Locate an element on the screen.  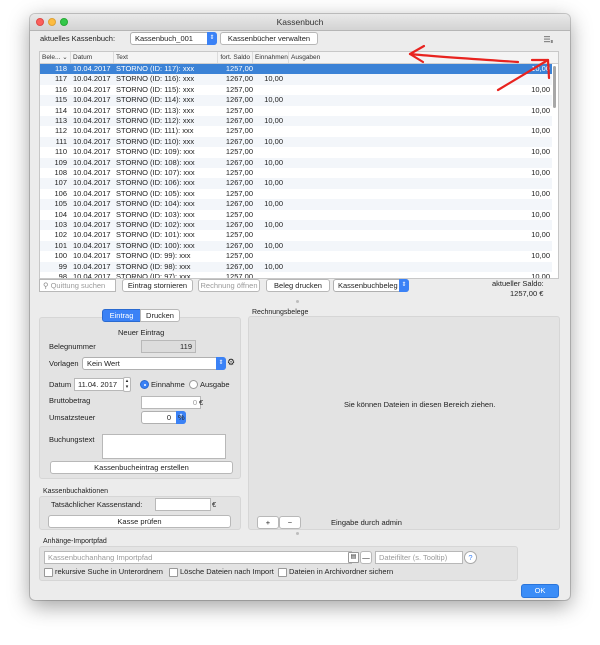
cell-saldo: 1257,00 is located at coordinates (239, 131).